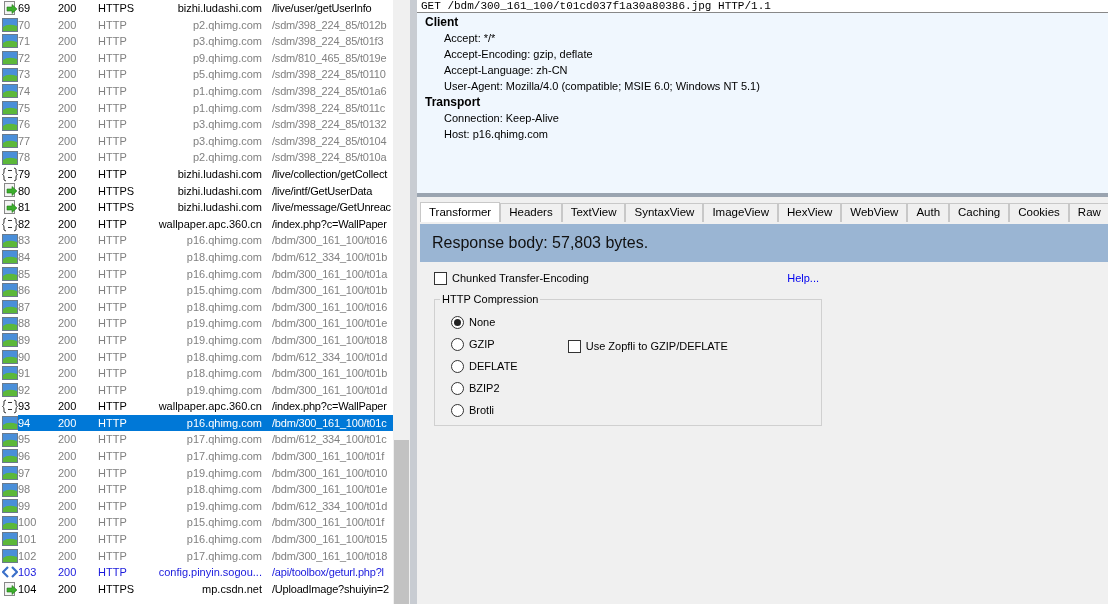 This screenshot has height=604, width=1108. Describe the element at coordinates (330, 473) in the screenshot. I see `url-text: /bdm/300_161_100/t010` at that location.